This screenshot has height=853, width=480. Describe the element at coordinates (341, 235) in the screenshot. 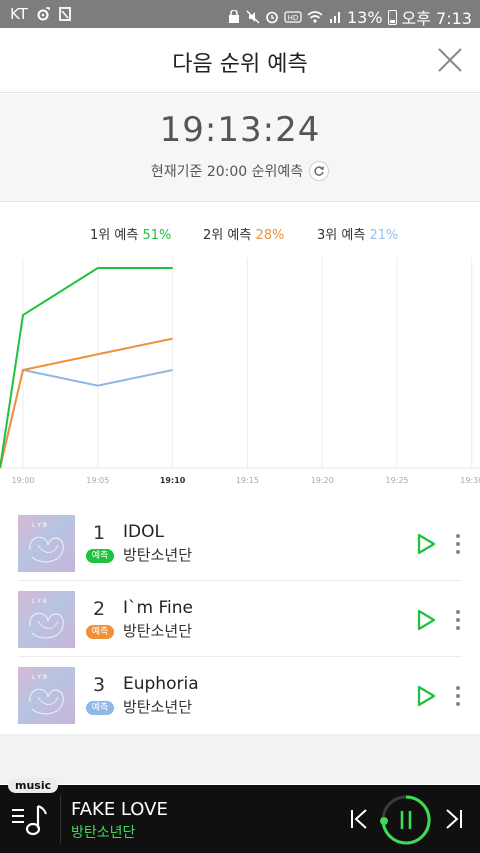

I see `legend-label: 3위 예측` at that location.